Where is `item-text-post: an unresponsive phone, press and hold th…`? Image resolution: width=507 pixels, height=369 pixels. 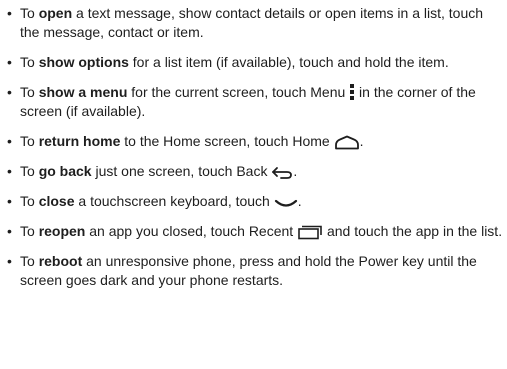 item-text-post: an unresponsive phone, press and hold th… is located at coordinates (248, 270).